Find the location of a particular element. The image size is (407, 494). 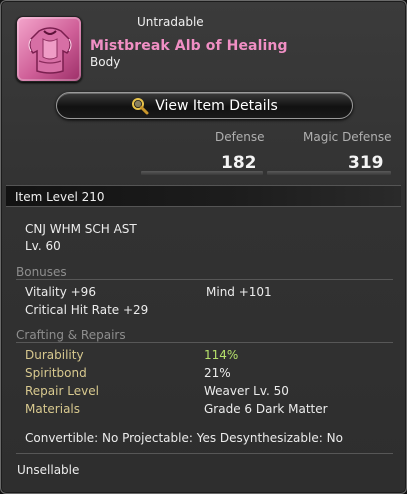

item-slot: Body is located at coordinates (105, 62).